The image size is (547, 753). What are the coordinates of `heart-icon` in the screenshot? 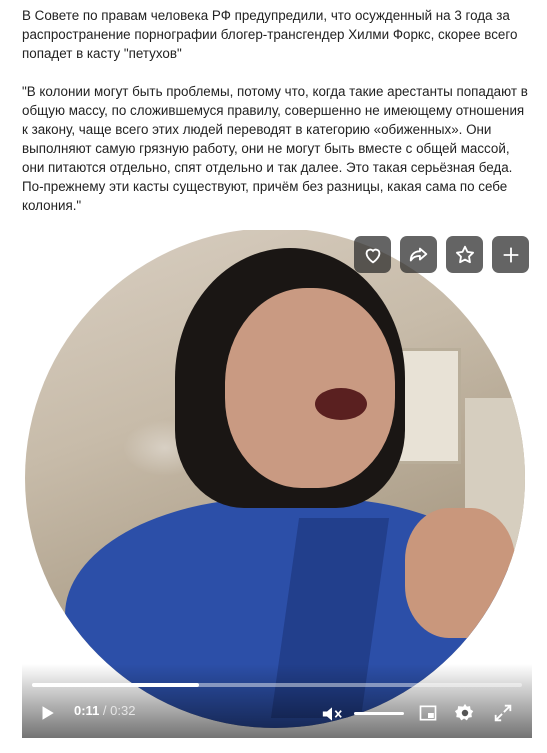 It's located at (372, 255).